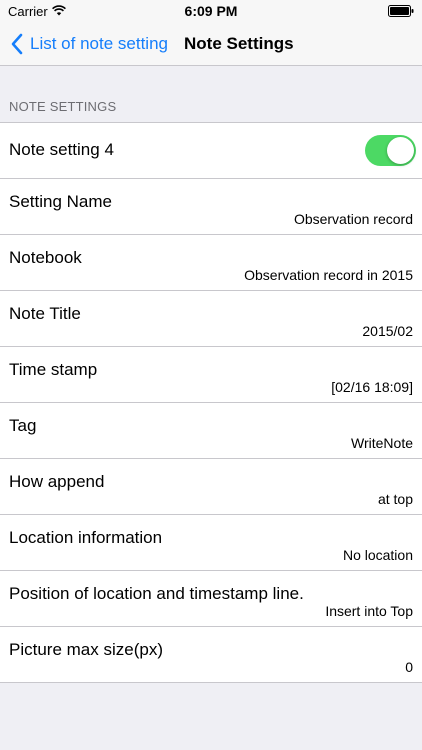 This screenshot has height=750, width=422. I want to click on note-setting-switch, so click(390, 150).